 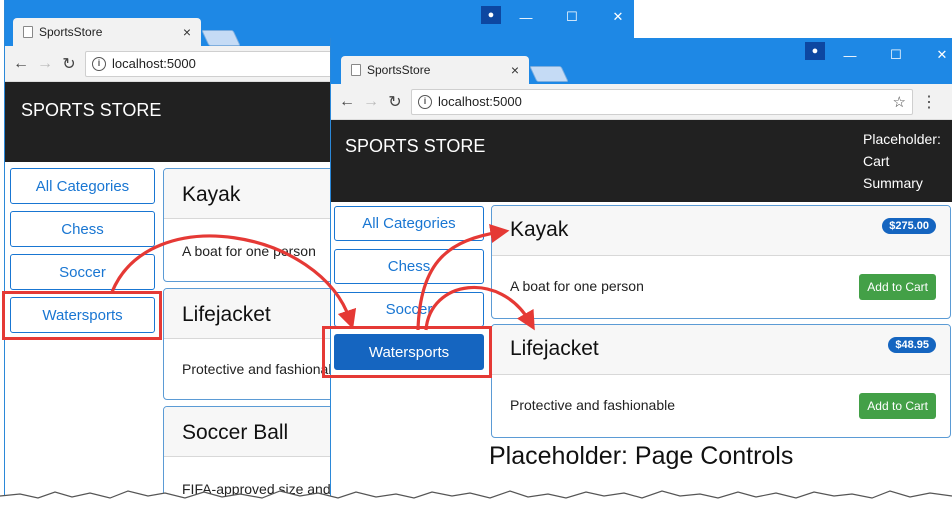 I want to click on front-product-description: A boat for one person, so click(x=577, y=286).